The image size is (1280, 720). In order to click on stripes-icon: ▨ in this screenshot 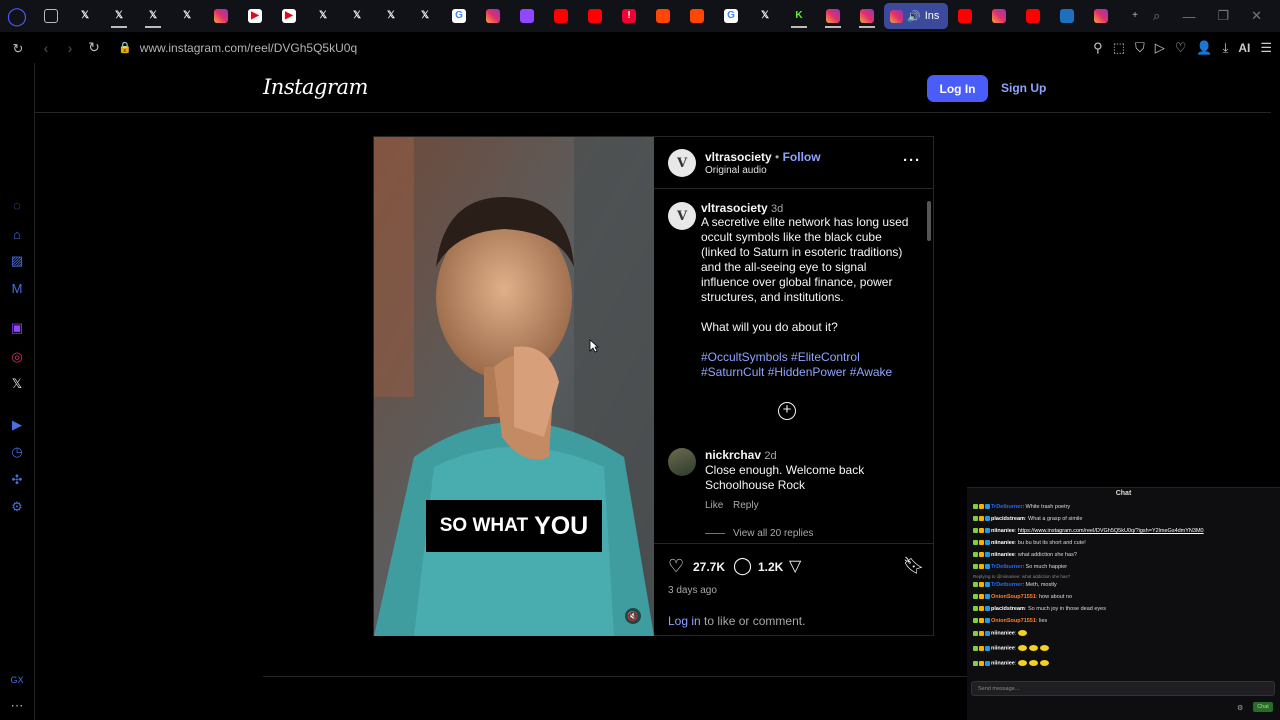, I will do `click(17, 261)`.